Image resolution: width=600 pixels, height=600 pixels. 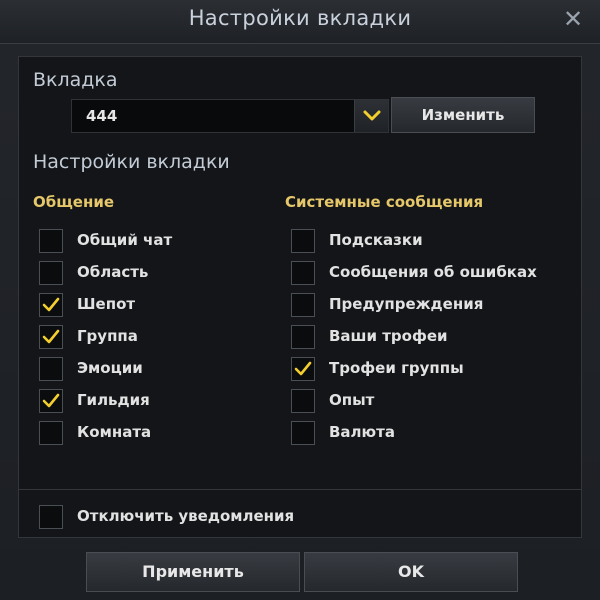 I want to click on checkbox-experience, so click(x=303, y=401).